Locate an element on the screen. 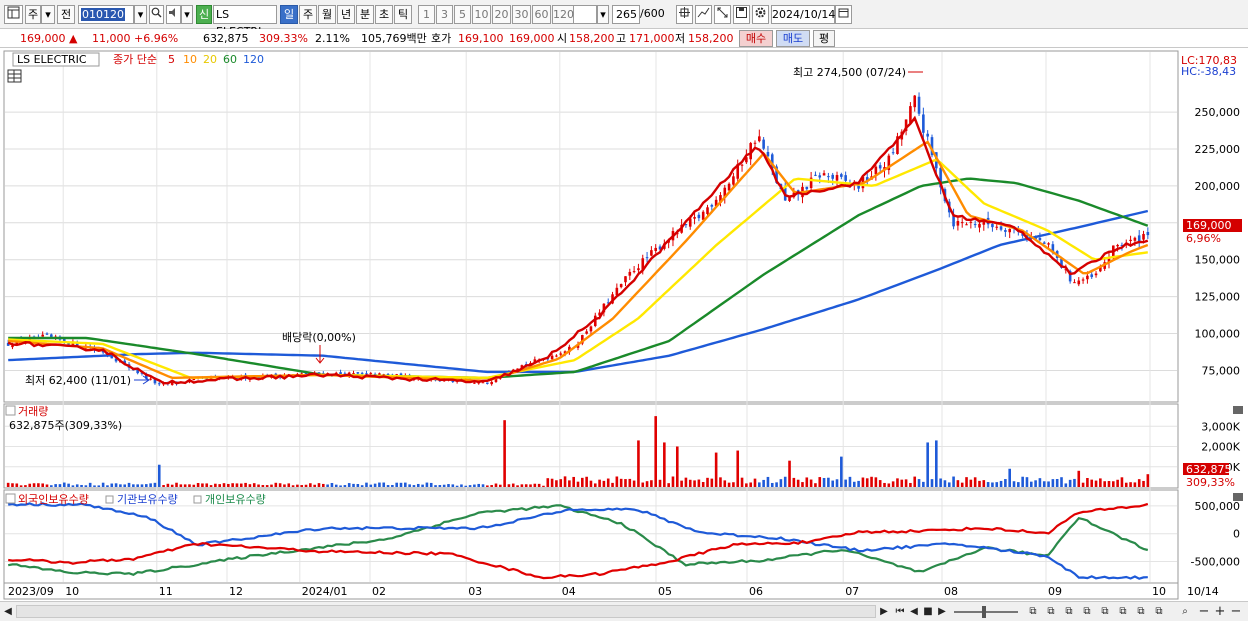 This screenshot has width=1248, height=621. zoom-slider is located at coordinates (986, 612).